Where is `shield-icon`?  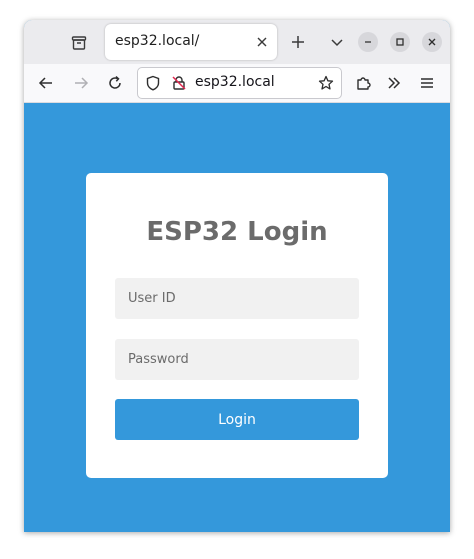
shield-icon is located at coordinates (153, 83).